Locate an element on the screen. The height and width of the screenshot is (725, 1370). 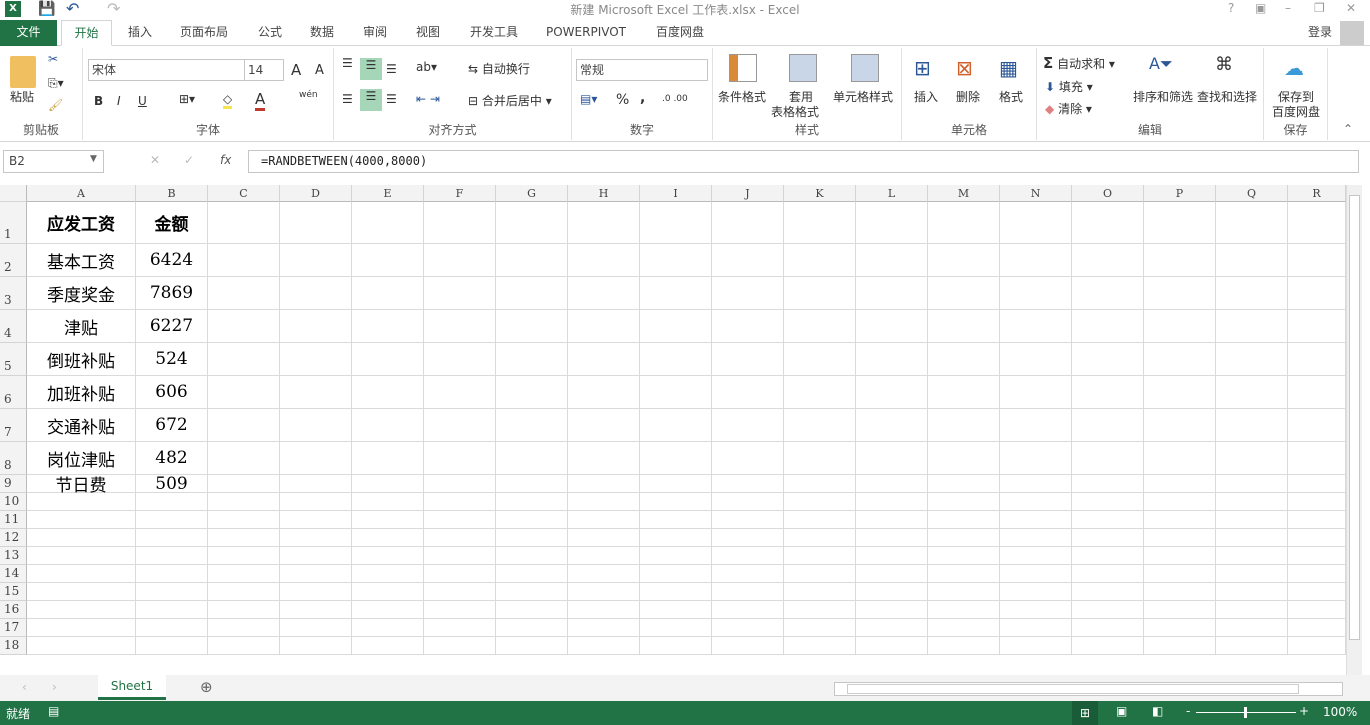
cell-G15 is located at coordinates (532, 592).